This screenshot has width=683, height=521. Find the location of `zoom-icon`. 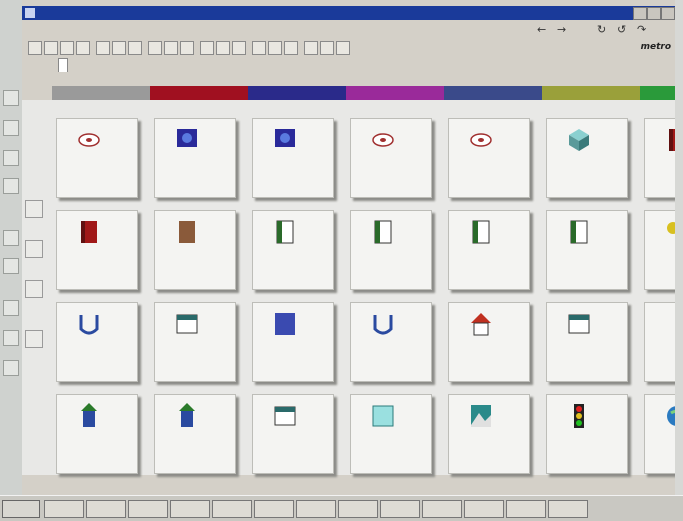

zoom-icon is located at coordinates (327, 48).